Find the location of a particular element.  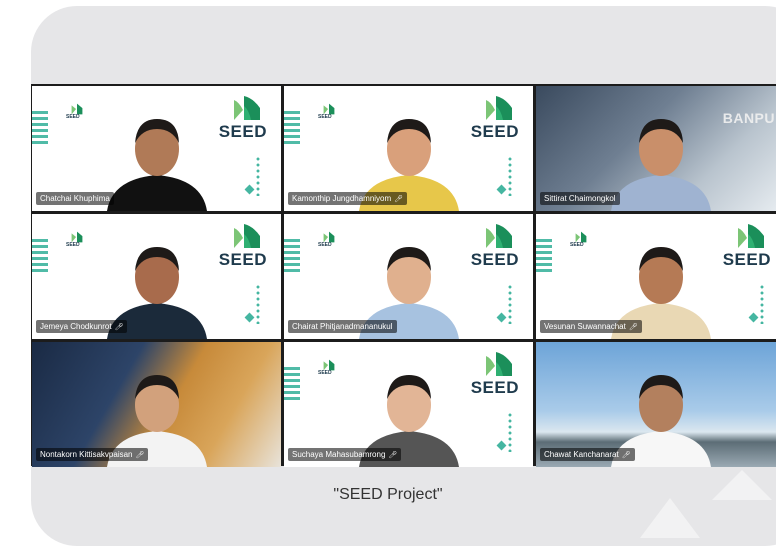

participant-name-tag: Chatchai Khuphima is located at coordinates (75, 198).